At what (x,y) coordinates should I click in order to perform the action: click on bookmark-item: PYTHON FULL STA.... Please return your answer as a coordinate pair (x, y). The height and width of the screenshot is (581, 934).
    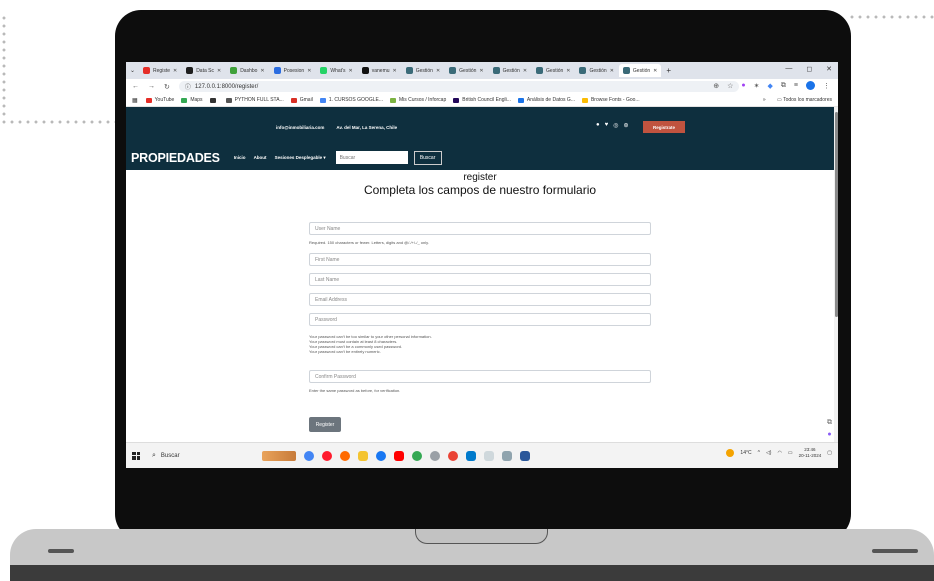
    Looking at the image, I should click on (254, 100).